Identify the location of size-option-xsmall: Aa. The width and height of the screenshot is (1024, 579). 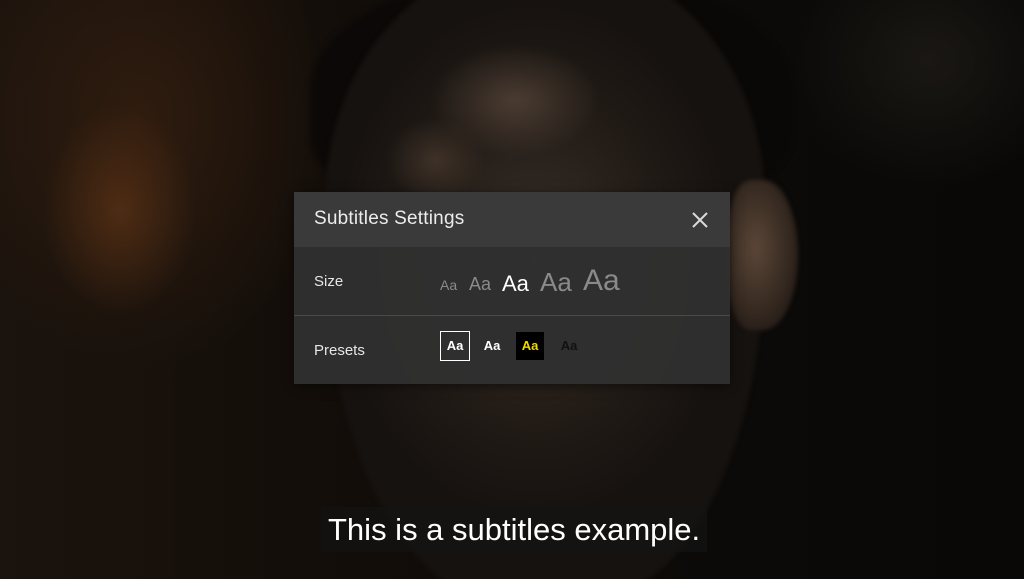
(448, 285).